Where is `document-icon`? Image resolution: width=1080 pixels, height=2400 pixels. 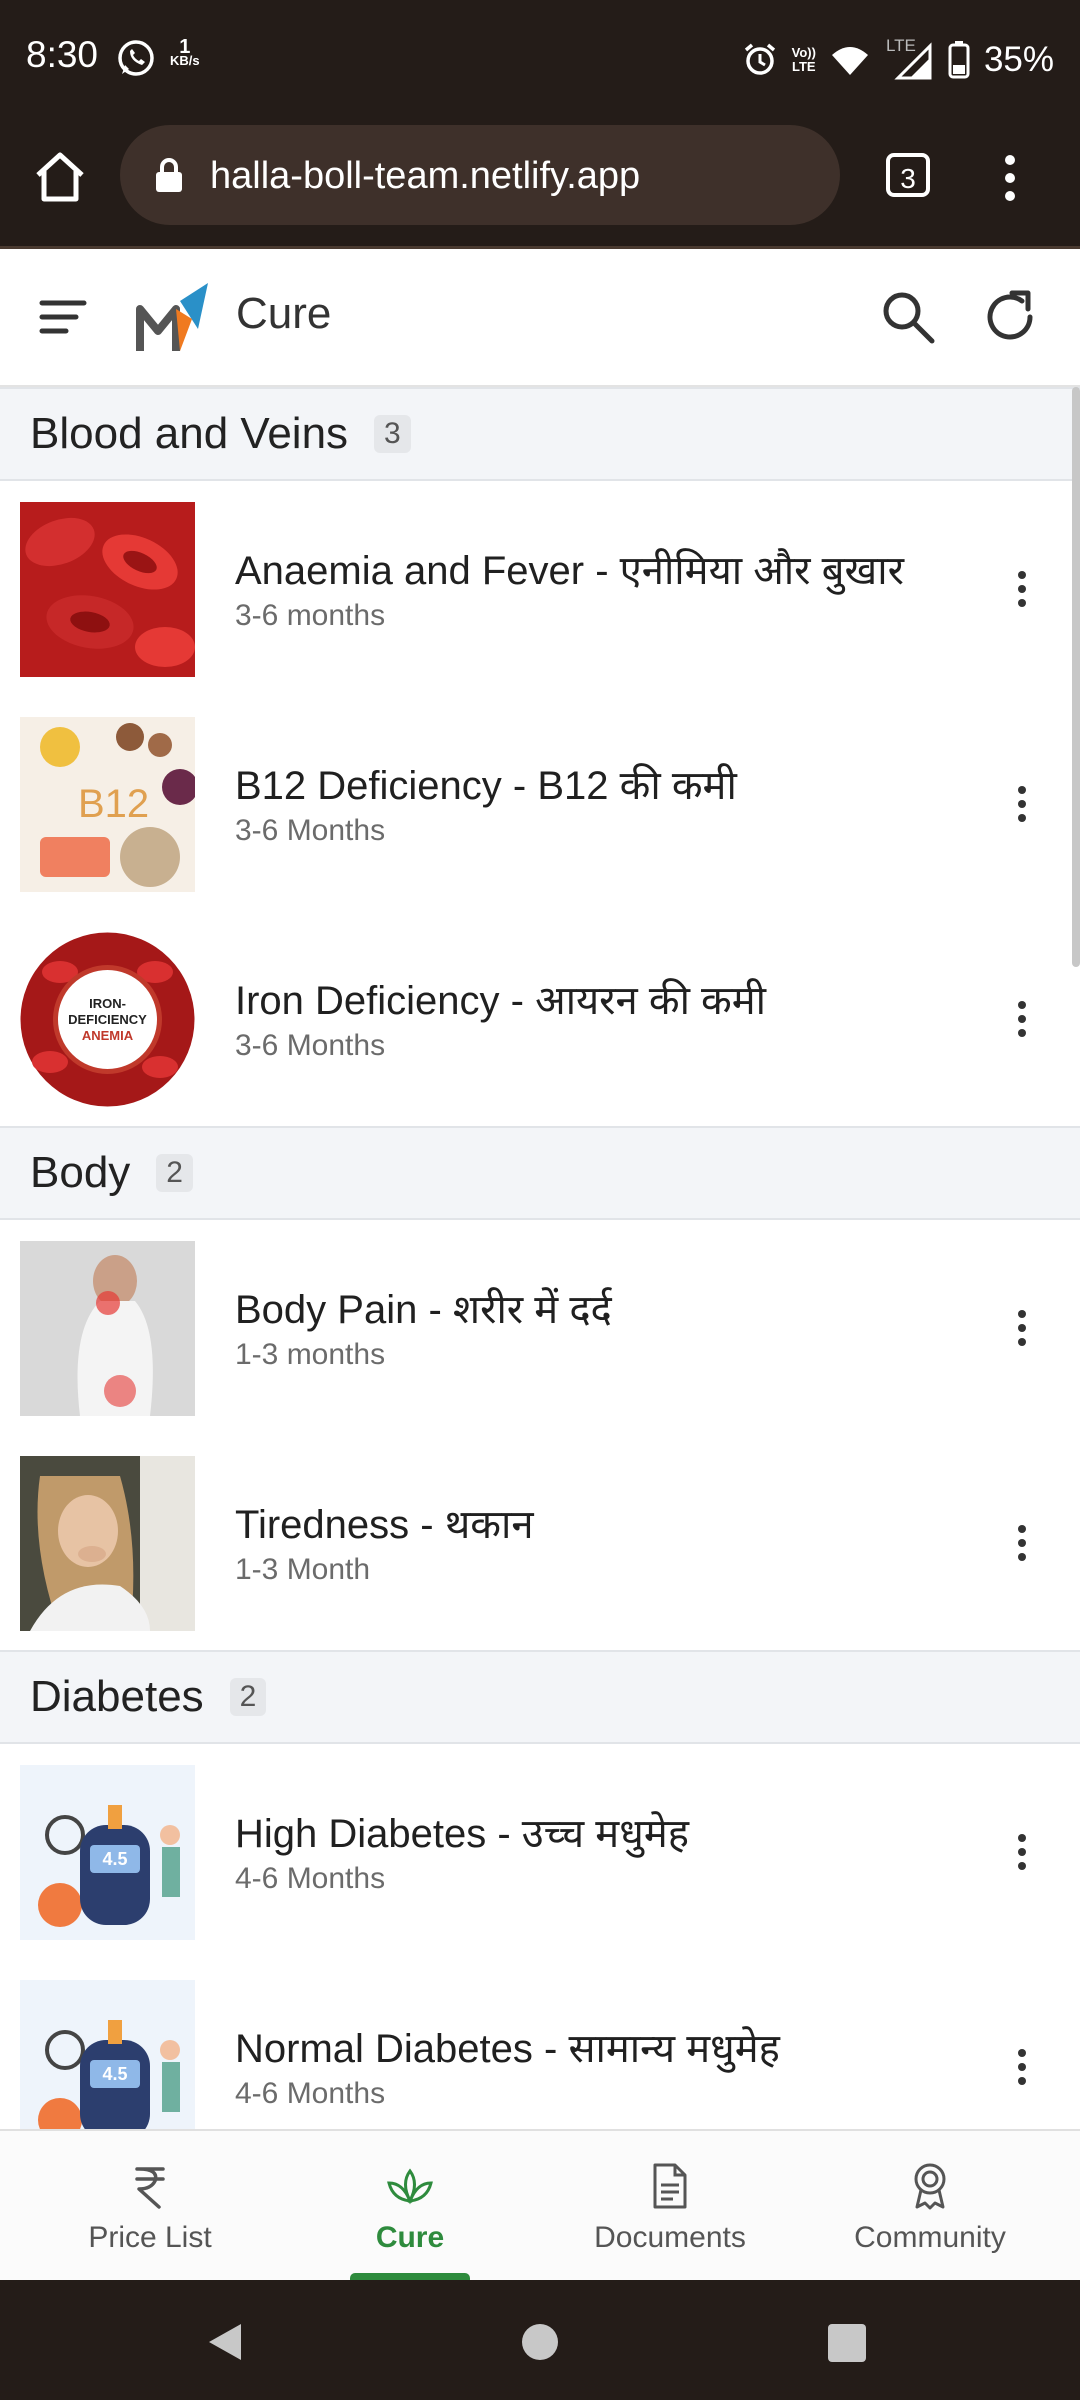
document-icon is located at coordinates (670, 2186).